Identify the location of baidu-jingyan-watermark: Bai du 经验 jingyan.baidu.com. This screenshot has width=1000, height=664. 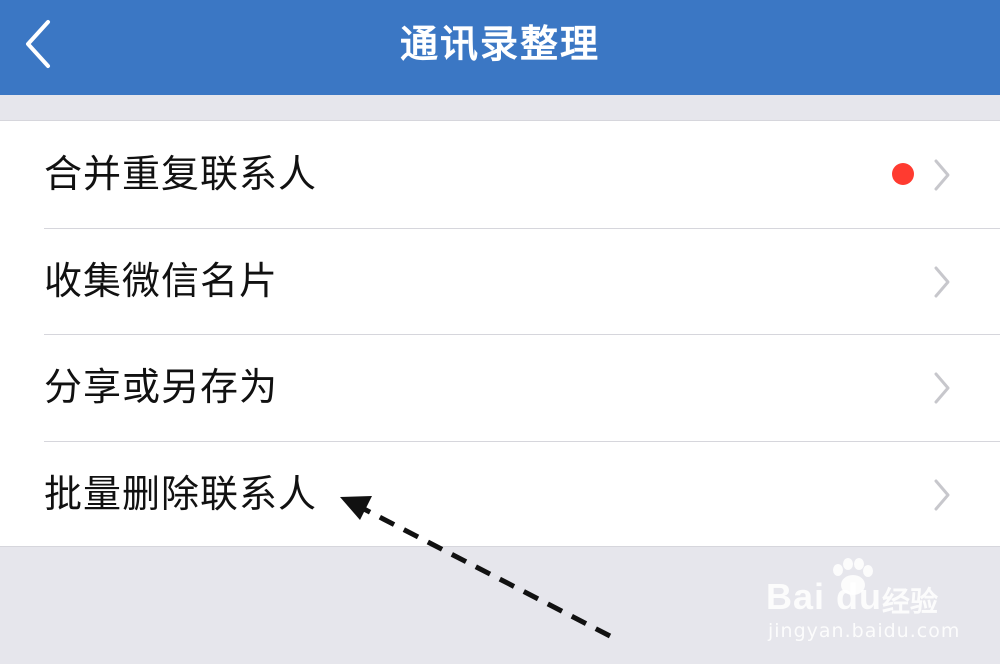
(876, 603).